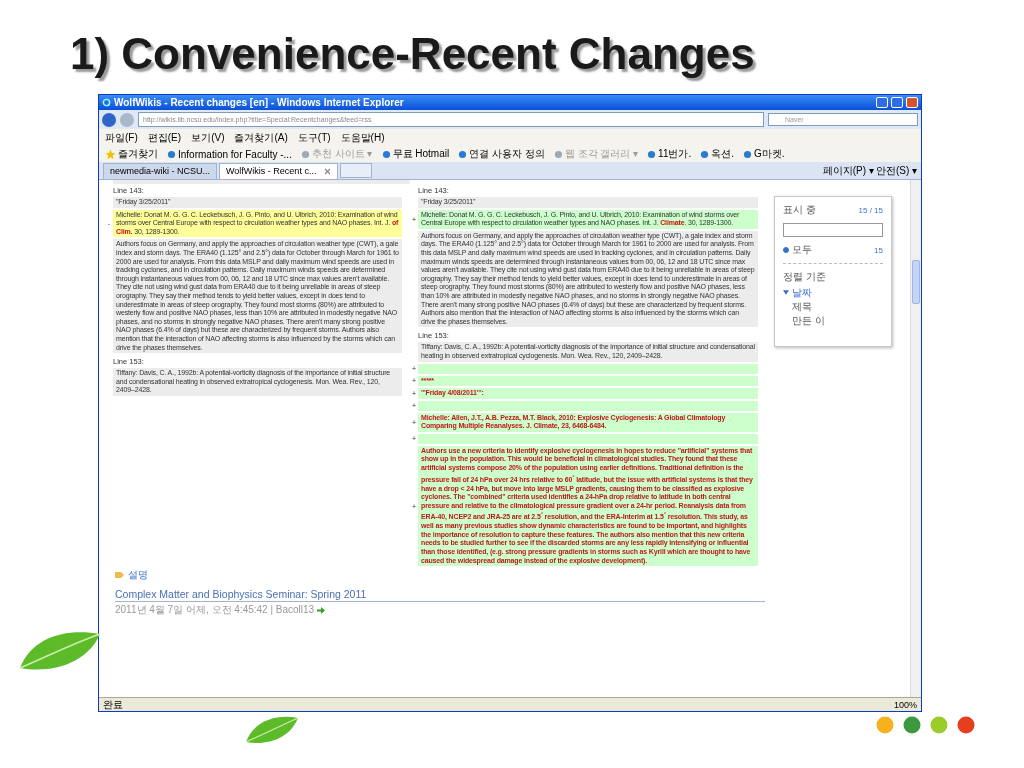  What do you see at coordinates (799, 210) in the screenshot?
I see `panel-label: 표시 중` at bounding box center [799, 210].